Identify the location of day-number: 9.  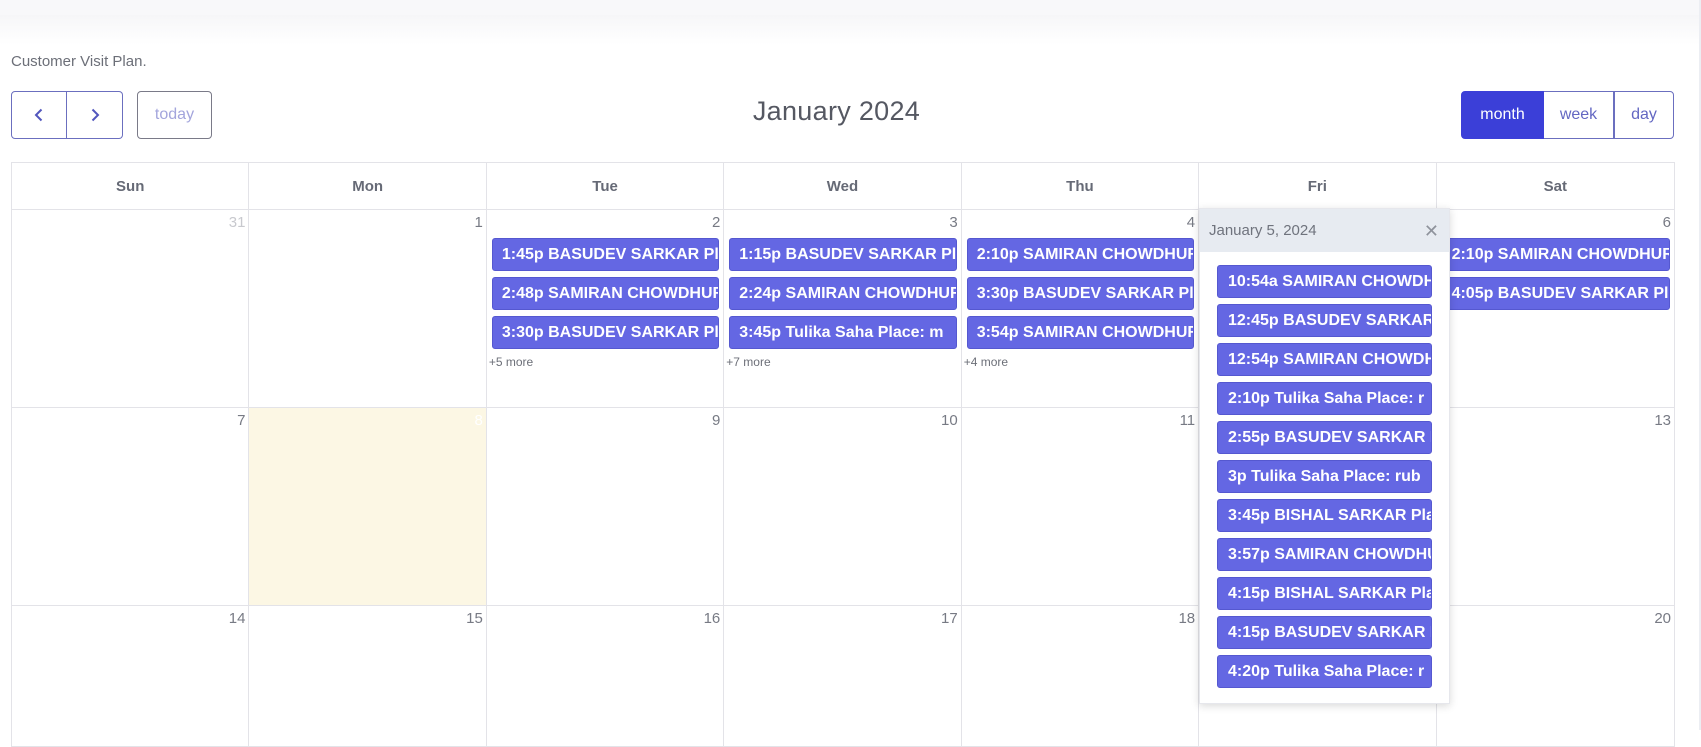
(716, 420).